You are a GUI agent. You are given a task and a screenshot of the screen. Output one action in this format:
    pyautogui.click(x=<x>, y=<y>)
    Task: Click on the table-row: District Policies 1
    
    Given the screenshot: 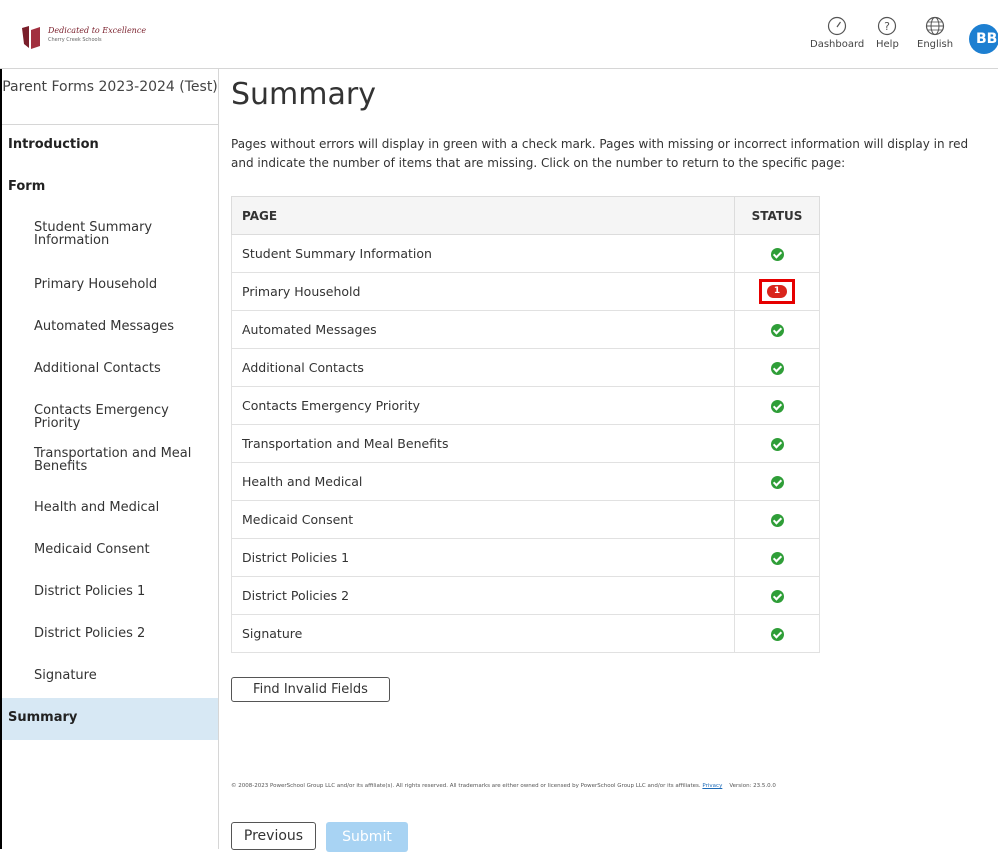 What is the action you would take?
    pyautogui.click(x=525, y=557)
    